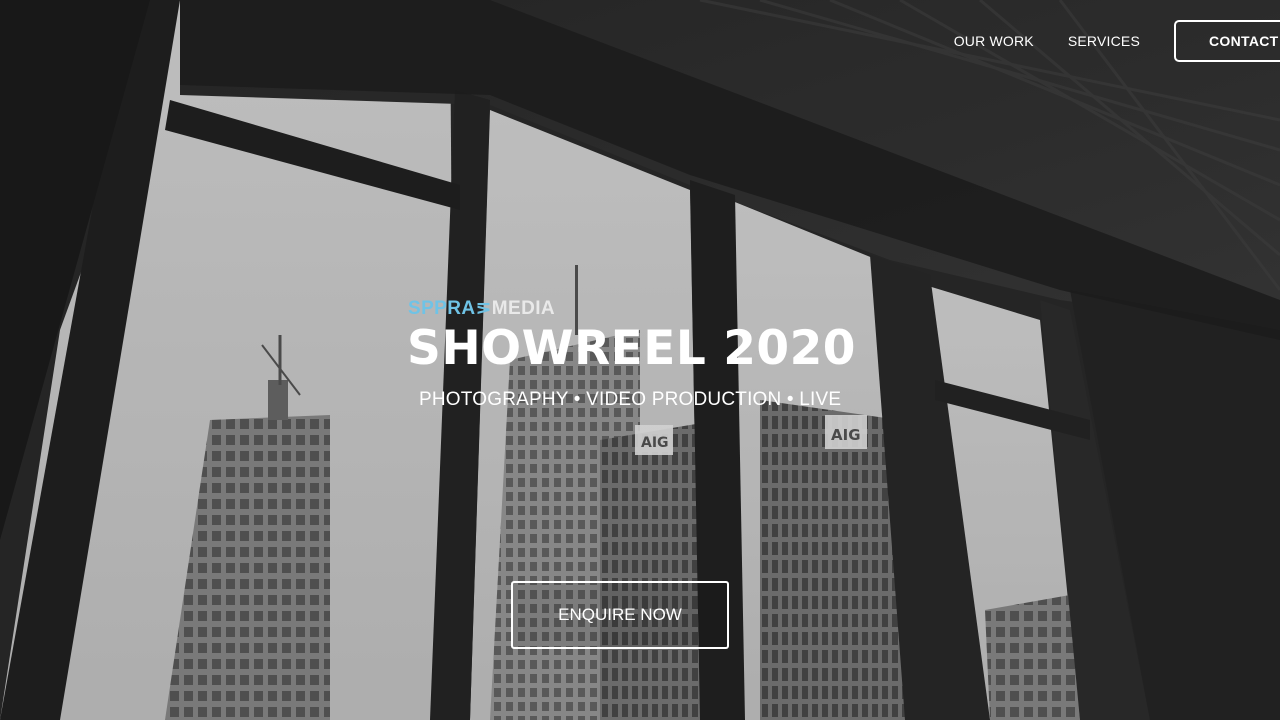 Image resolution: width=1280 pixels, height=720 pixels. I want to click on brand-logo-part2: MEDIA, so click(523, 308).